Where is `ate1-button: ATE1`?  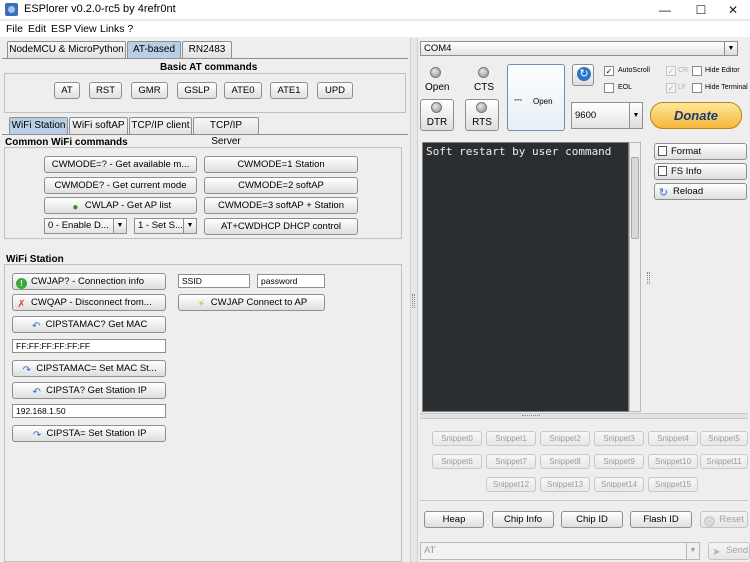
ate1-button: ATE1 is located at coordinates (289, 90).